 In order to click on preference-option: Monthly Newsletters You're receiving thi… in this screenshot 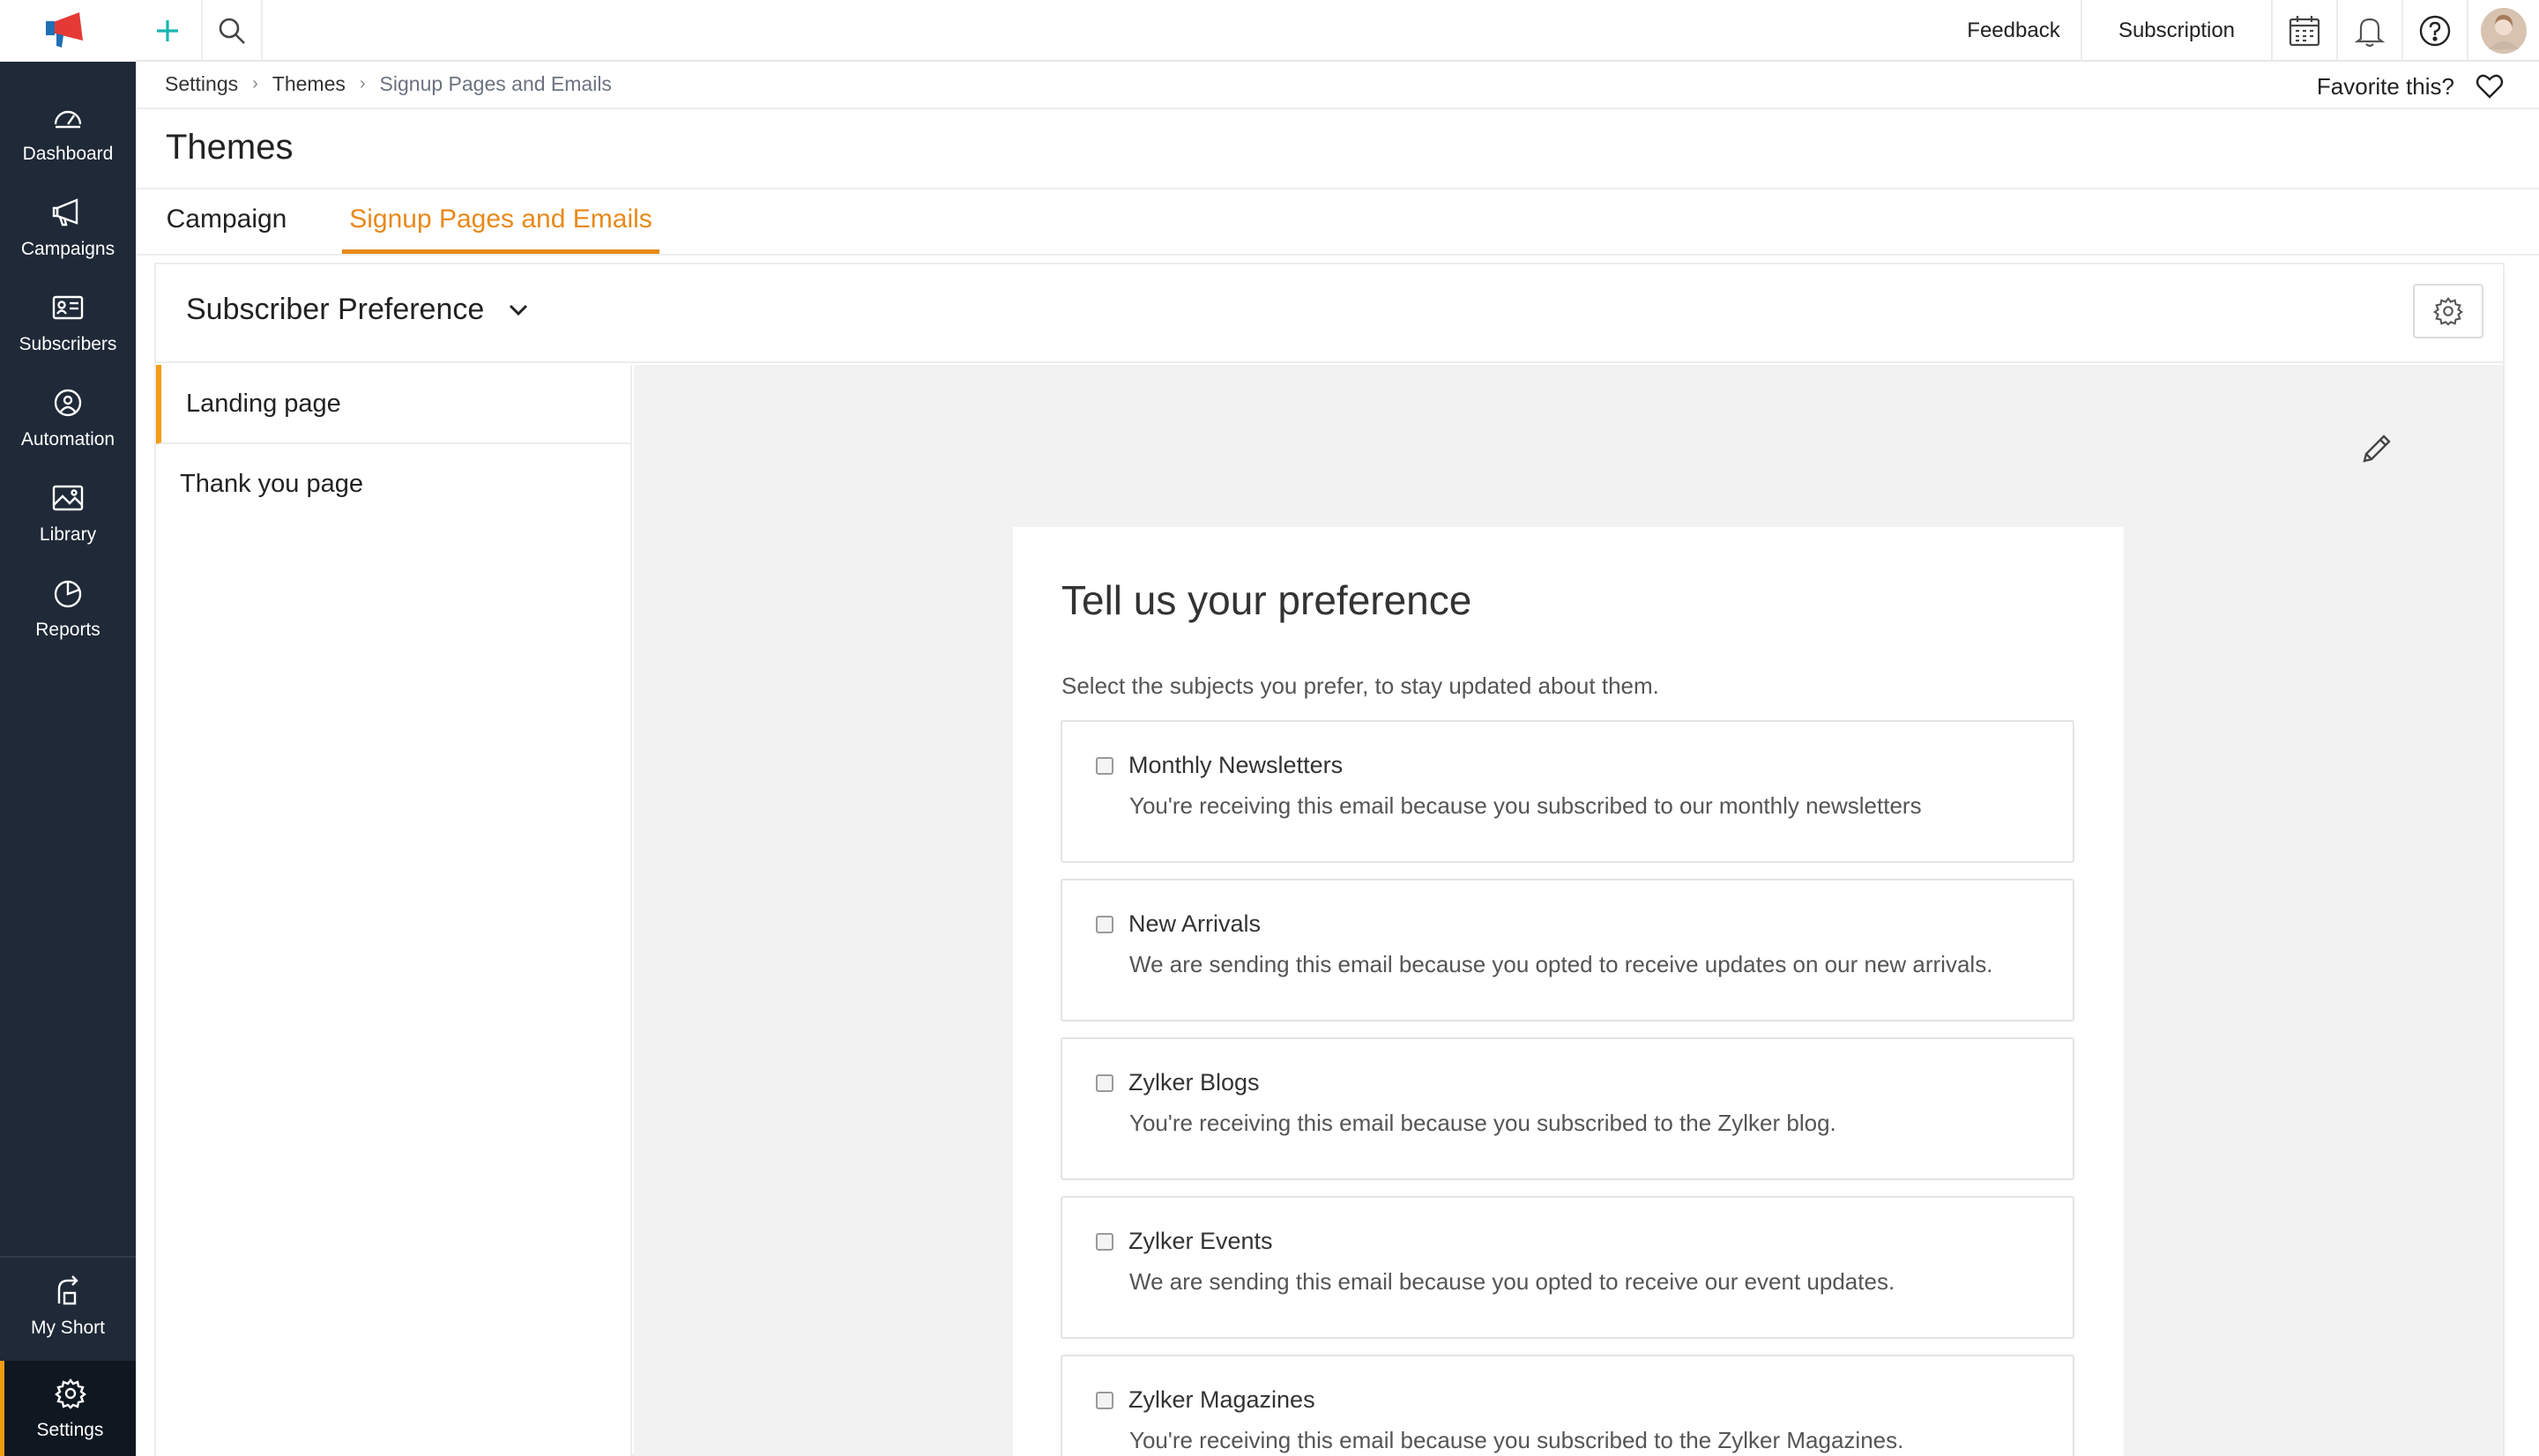, I will do `click(1567, 791)`.